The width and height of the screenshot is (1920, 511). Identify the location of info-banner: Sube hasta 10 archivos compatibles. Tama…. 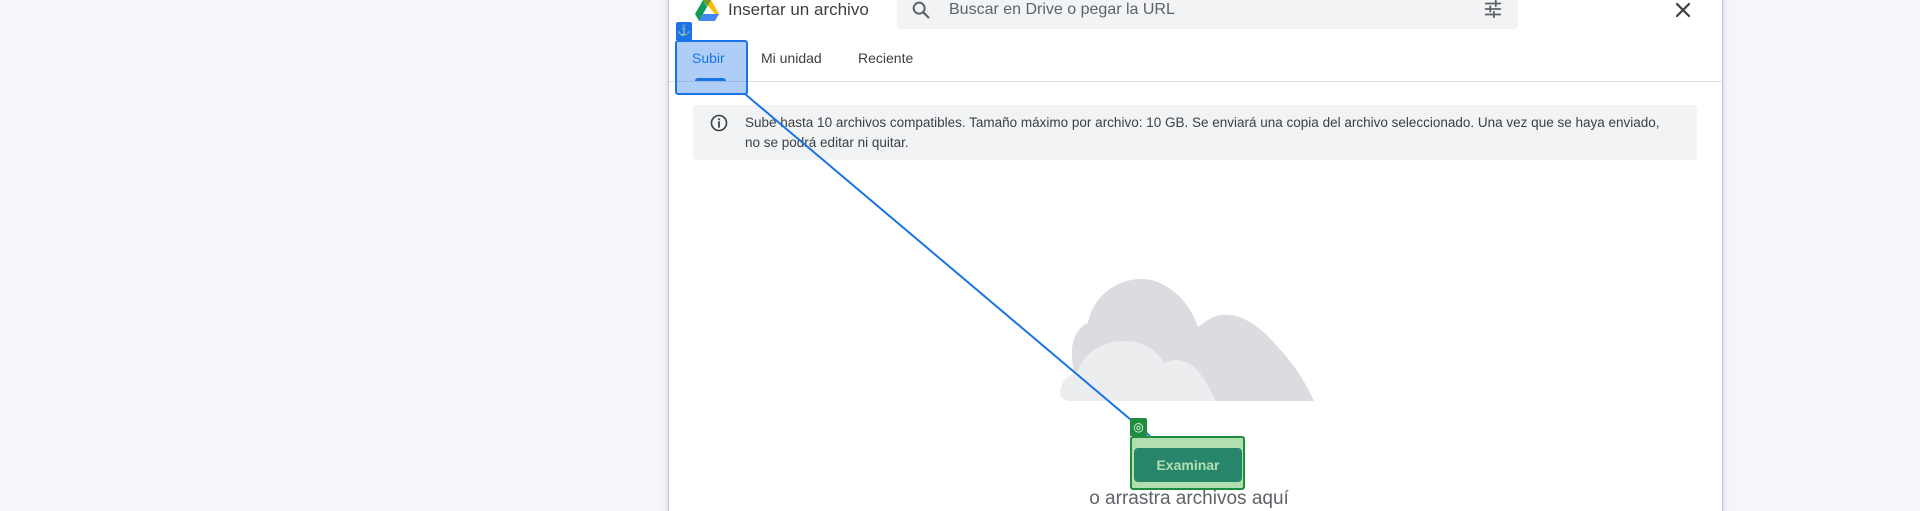
(1195, 132).